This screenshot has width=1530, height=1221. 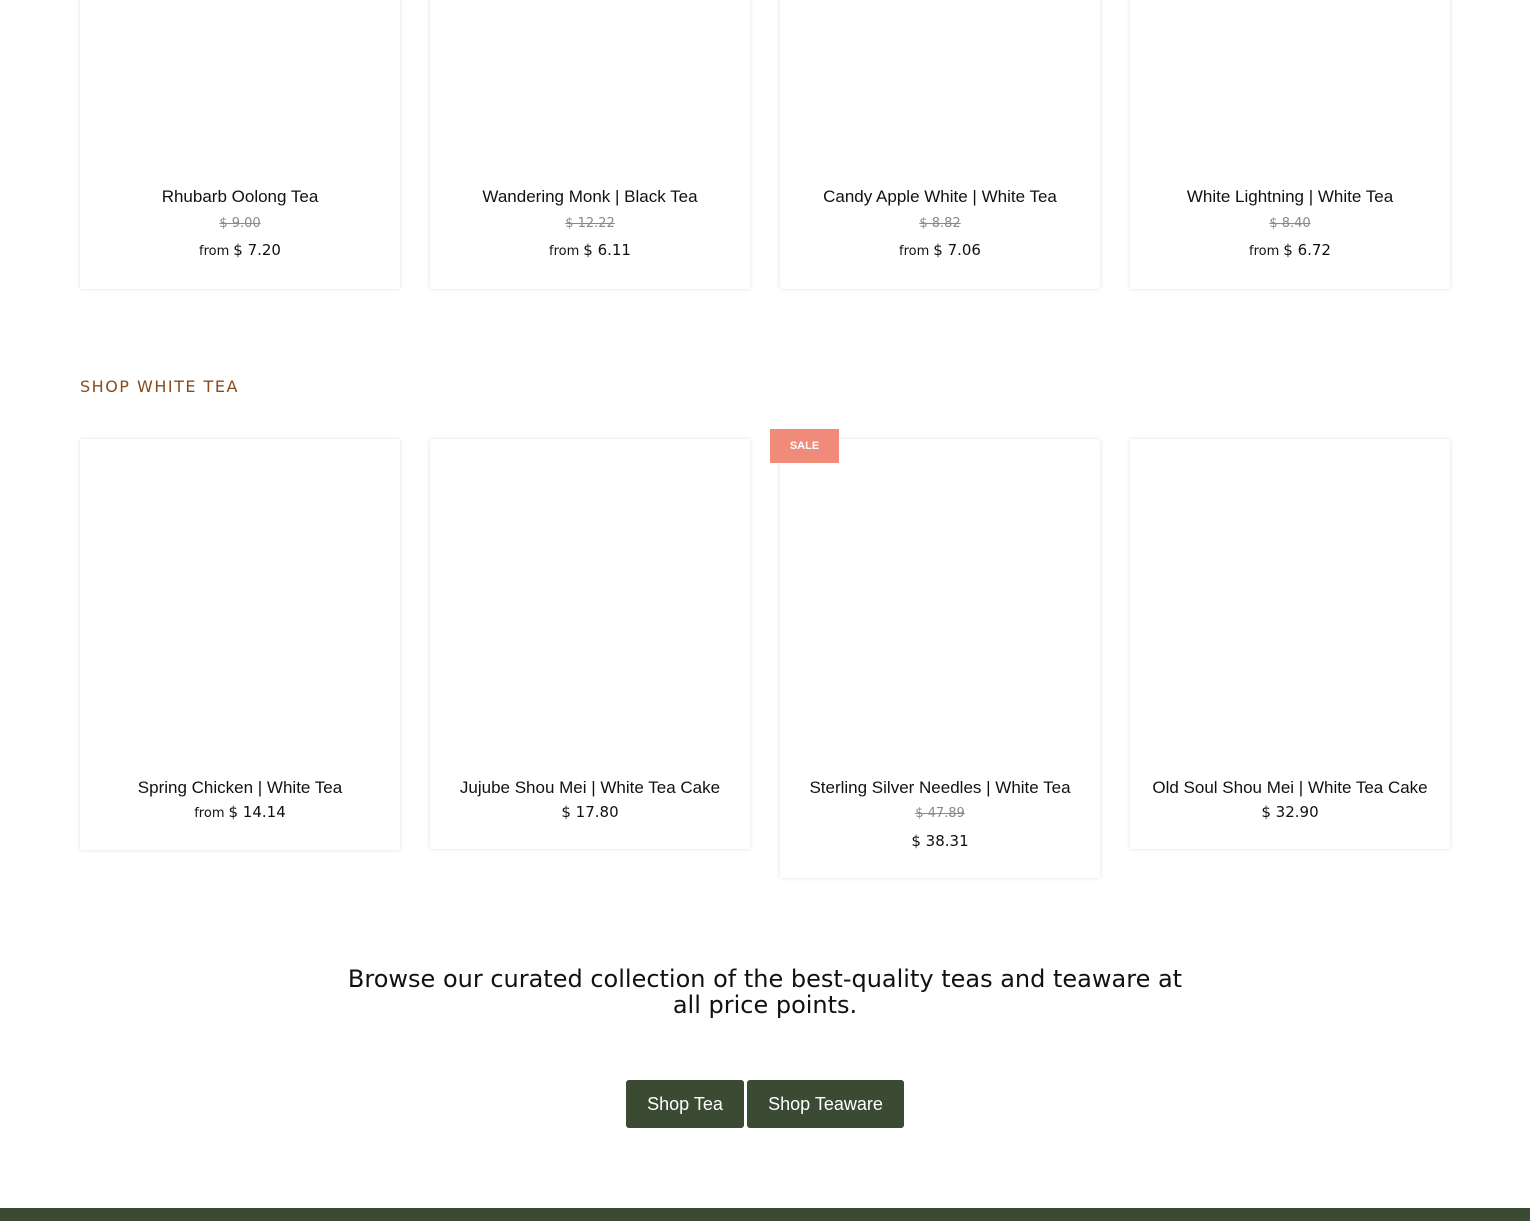 I want to click on product-price: from $ 7.06, so click(x=940, y=250).